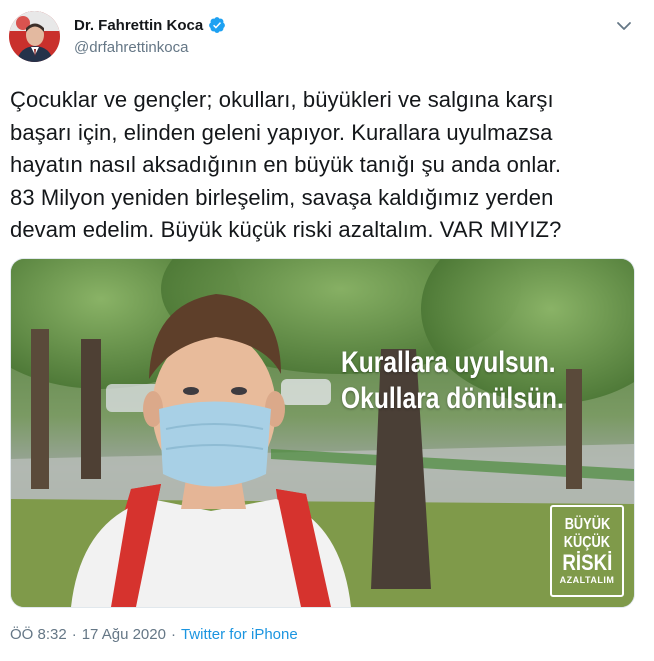 This screenshot has width=654, height=661. I want to click on verified-badge-icon, so click(217, 25).